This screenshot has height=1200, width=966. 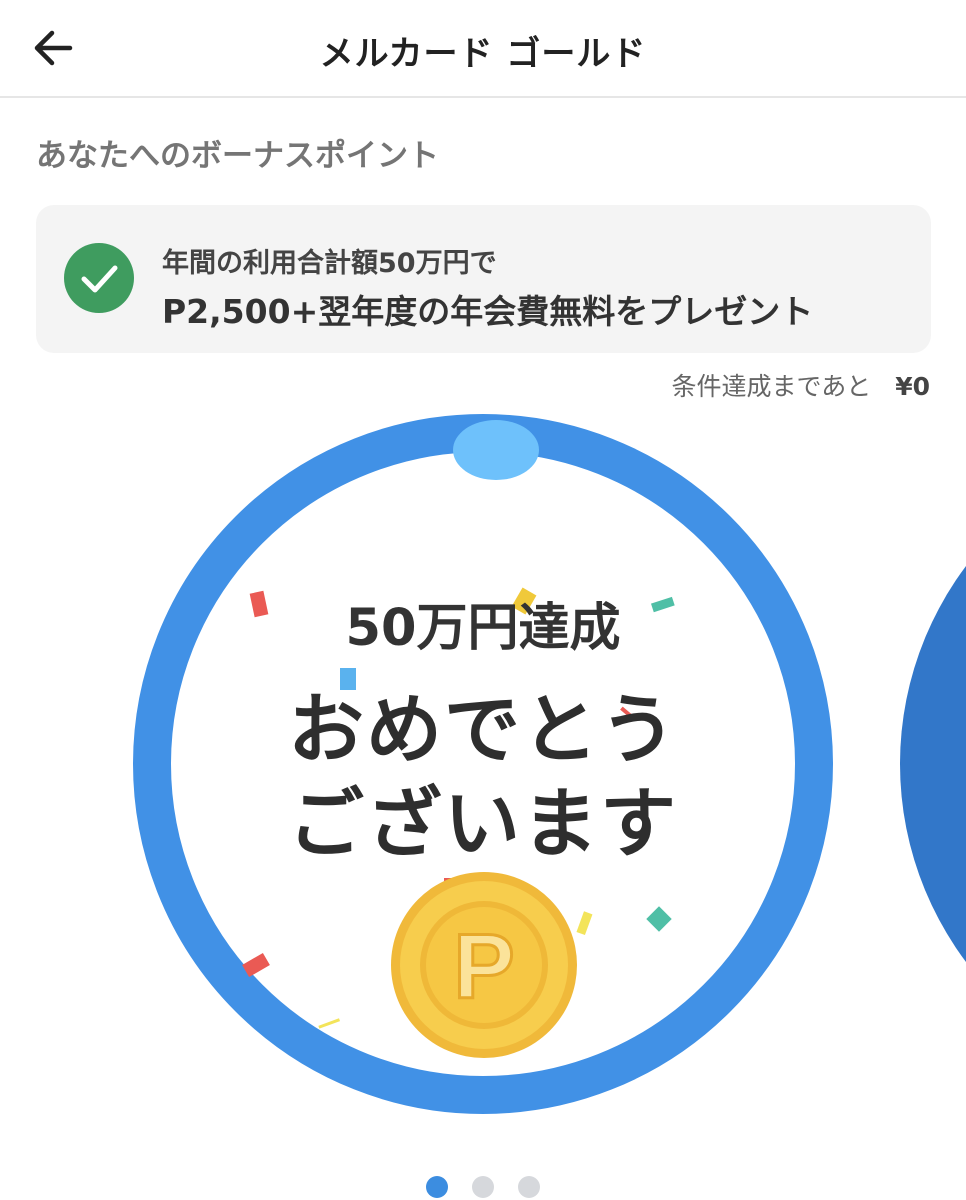 I want to click on remaining-amount: ¥0, so click(x=912, y=386).